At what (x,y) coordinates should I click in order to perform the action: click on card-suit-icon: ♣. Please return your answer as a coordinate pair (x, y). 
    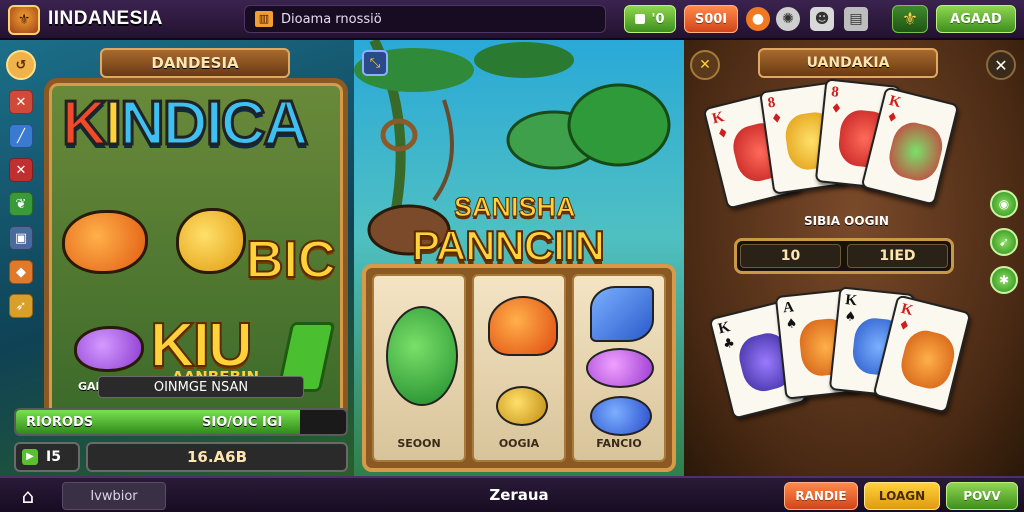
    Looking at the image, I should click on (729, 344).